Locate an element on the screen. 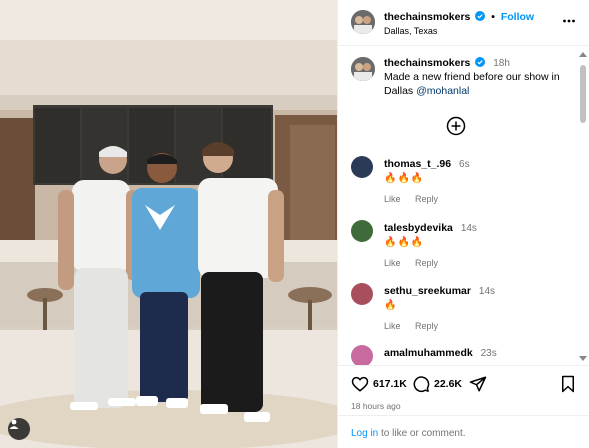  commenter-username: talesbydevika is located at coordinates (418, 228).